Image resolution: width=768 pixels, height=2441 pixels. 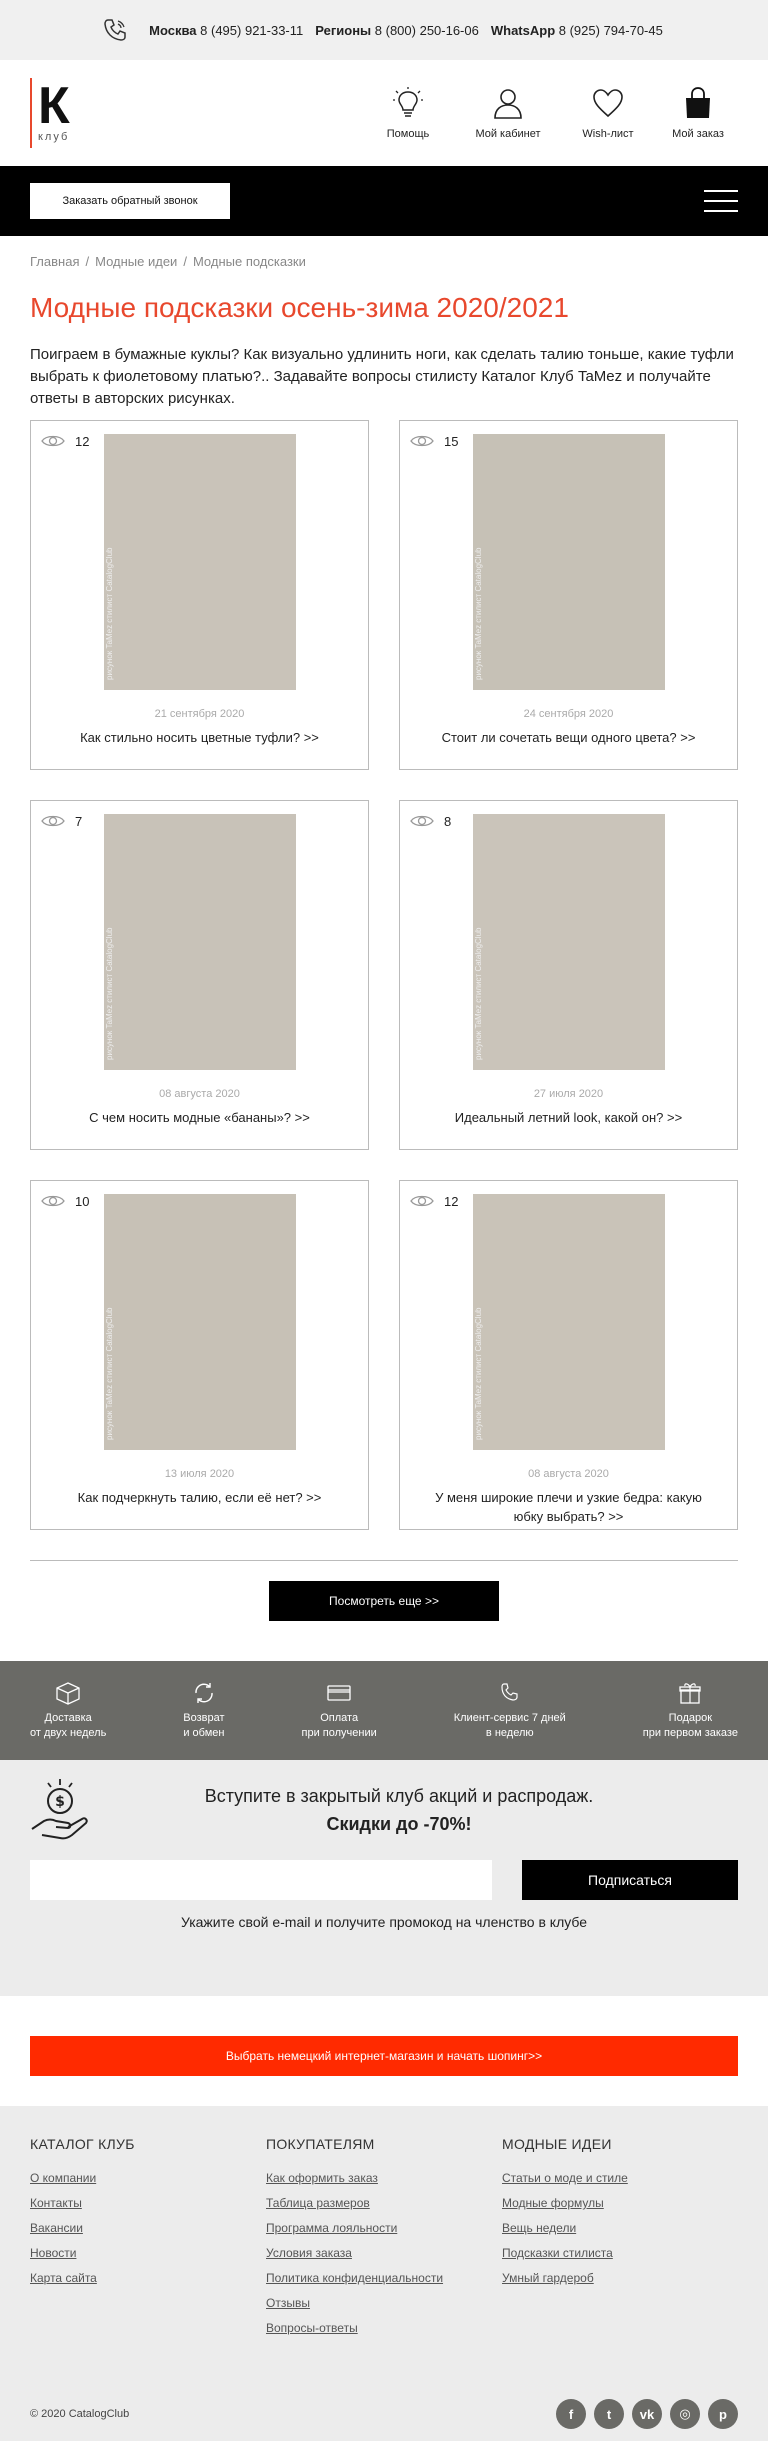 What do you see at coordinates (384, 2303) in the screenshot?
I see `footer-link: Отзывы` at bounding box center [384, 2303].